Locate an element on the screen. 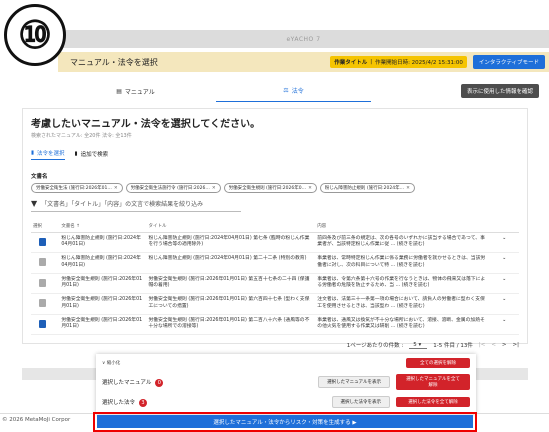 The width and height of the screenshot is (549, 432). doc-chip: 労働安全衛生法 (施行日:2026年01… ✕ is located at coordinates (77, 188).